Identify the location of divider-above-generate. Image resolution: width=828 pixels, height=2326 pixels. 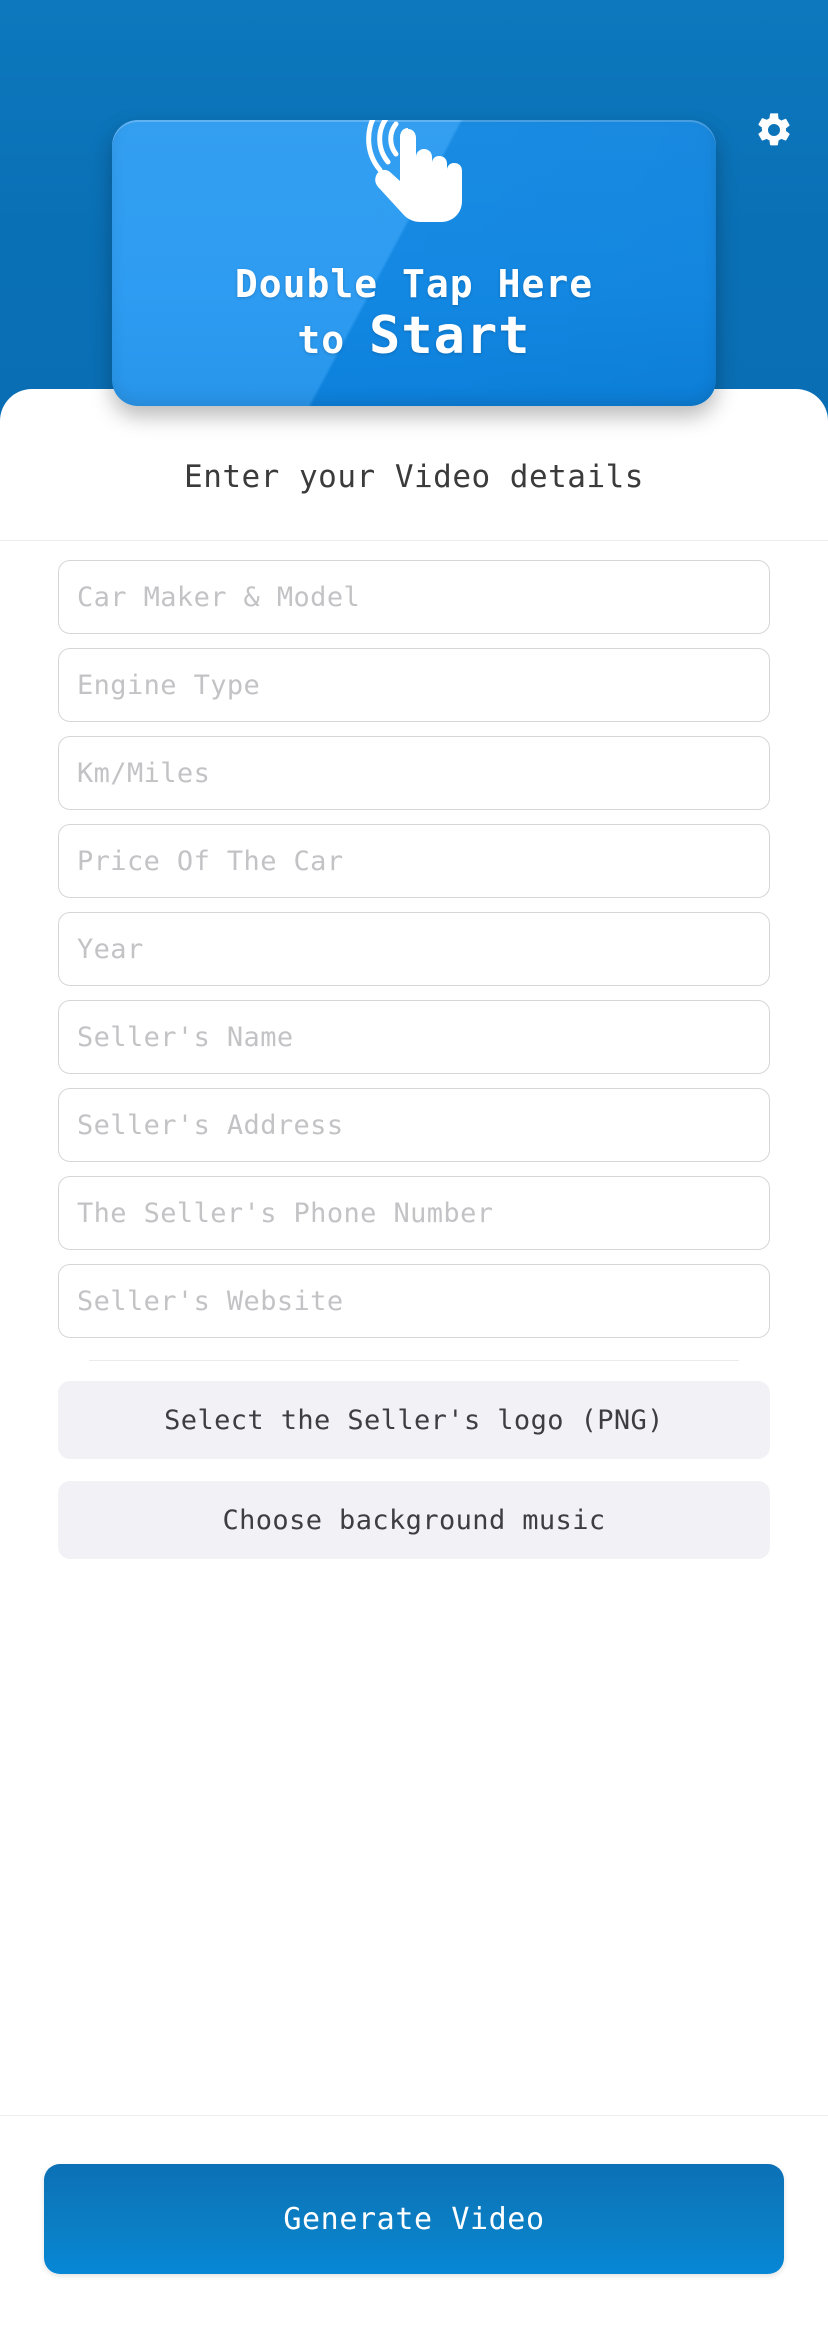
(414, 2115).